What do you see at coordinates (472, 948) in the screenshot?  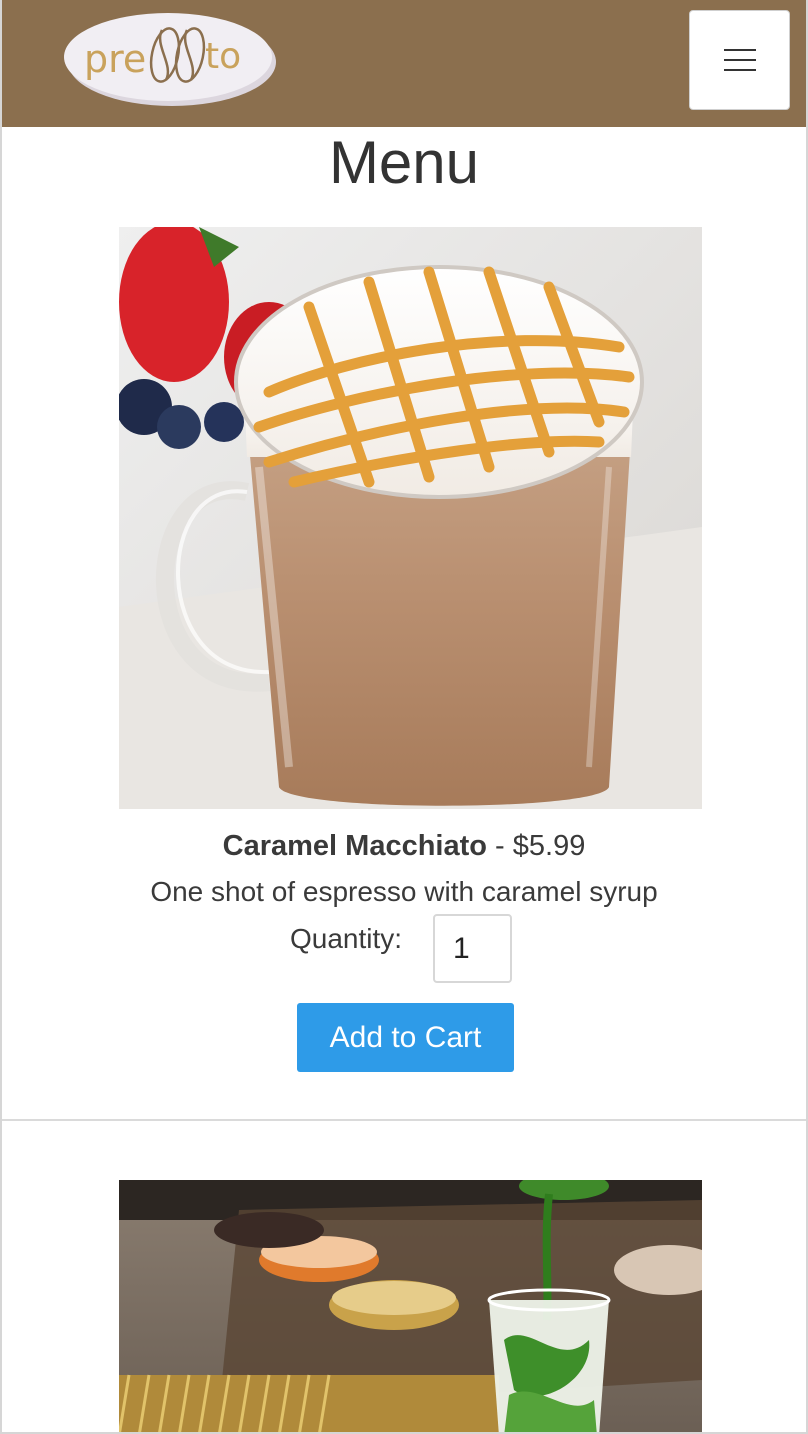 I see `quantity-input` at bounding box center [472, 948].